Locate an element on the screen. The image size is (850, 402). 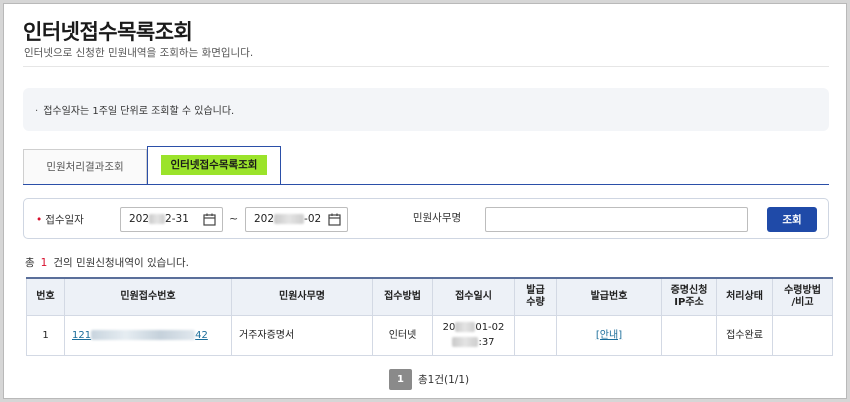
date-to-suffix: -02 is located at coordinates (313, 219).